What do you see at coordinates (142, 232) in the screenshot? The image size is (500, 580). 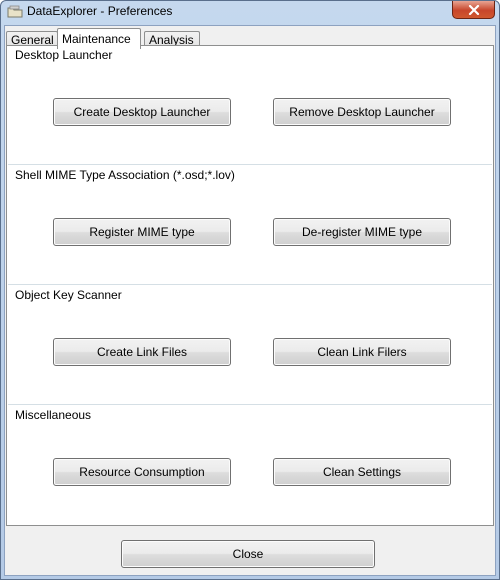 I see `register-mime-type-button: Register MIME type` at bounding box center [142, 232].